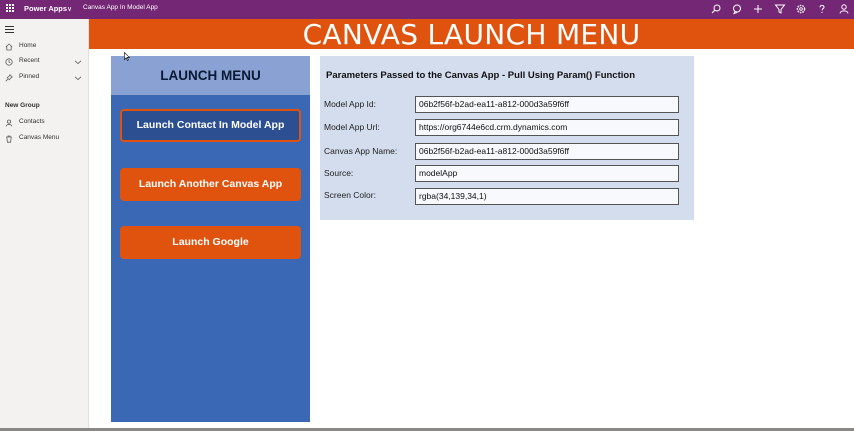 The width and height of the screenshot is (854, 431). Describe the element at coordinates (361, 151) in the screenshot. I see `canvas-app-name-label: Canvas App Name:` at that location.